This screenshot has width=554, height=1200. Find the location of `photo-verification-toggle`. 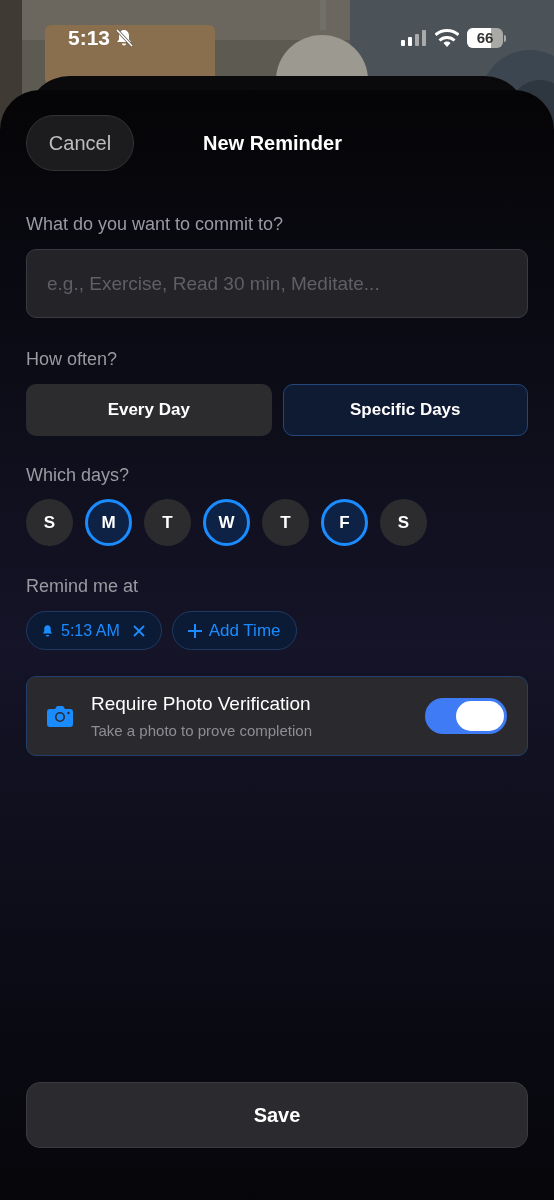

photo-verification-toggle is located at coordinates (466, 716).